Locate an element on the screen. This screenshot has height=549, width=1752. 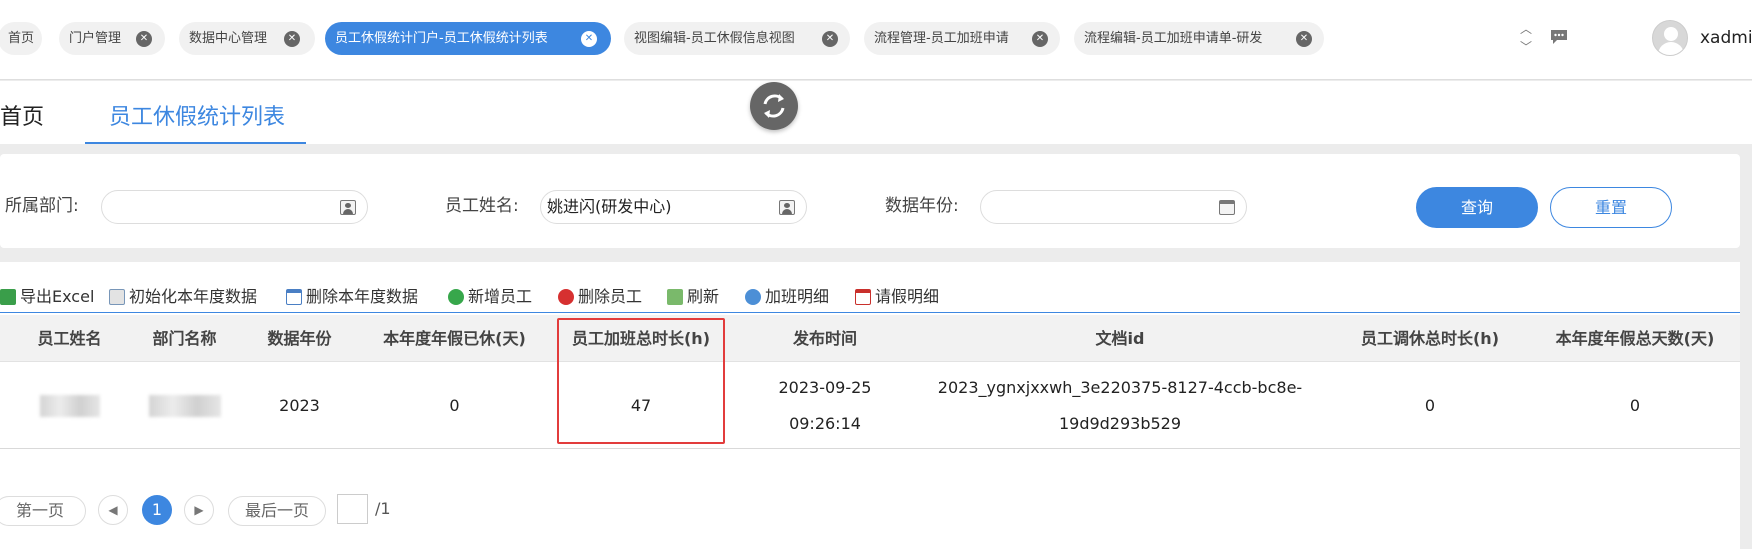
toolbar-label: 刷新 is located at coordinates (703, 296).